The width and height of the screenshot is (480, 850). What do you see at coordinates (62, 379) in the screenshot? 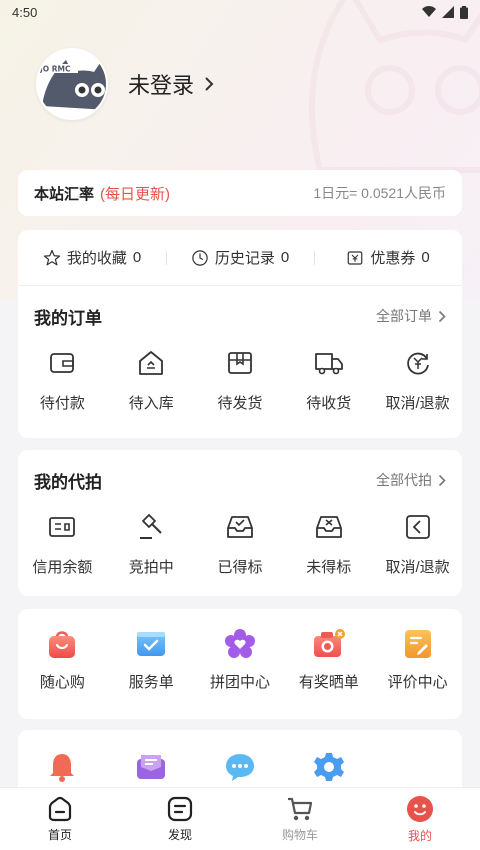
I see `order-pending-payment: 待付款` at bounding box center [62, 379].